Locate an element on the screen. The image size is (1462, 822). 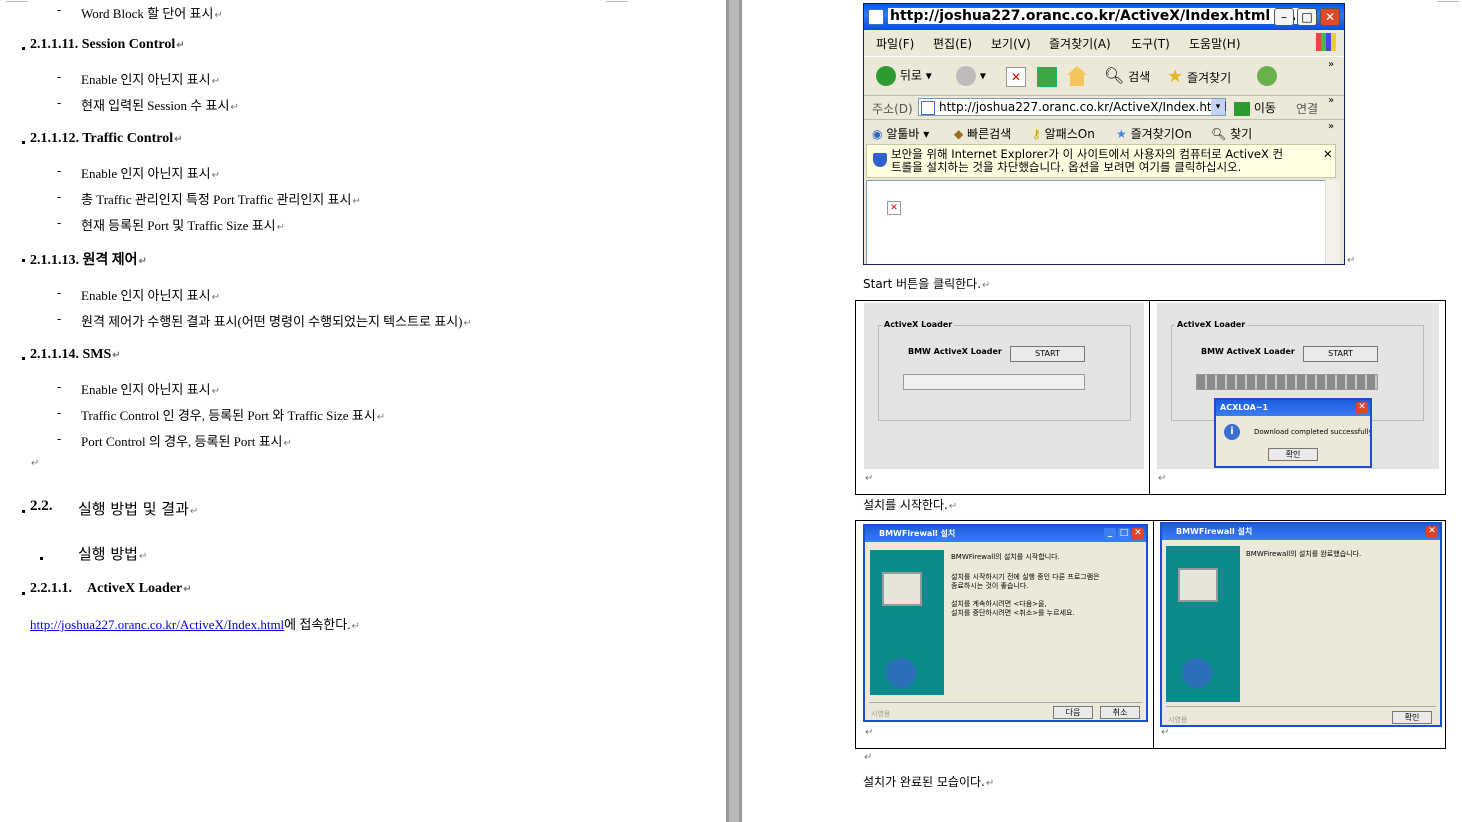
installer-text-3: 종료하시는 것이 좋습니다. is located at coordinates (990, 586).